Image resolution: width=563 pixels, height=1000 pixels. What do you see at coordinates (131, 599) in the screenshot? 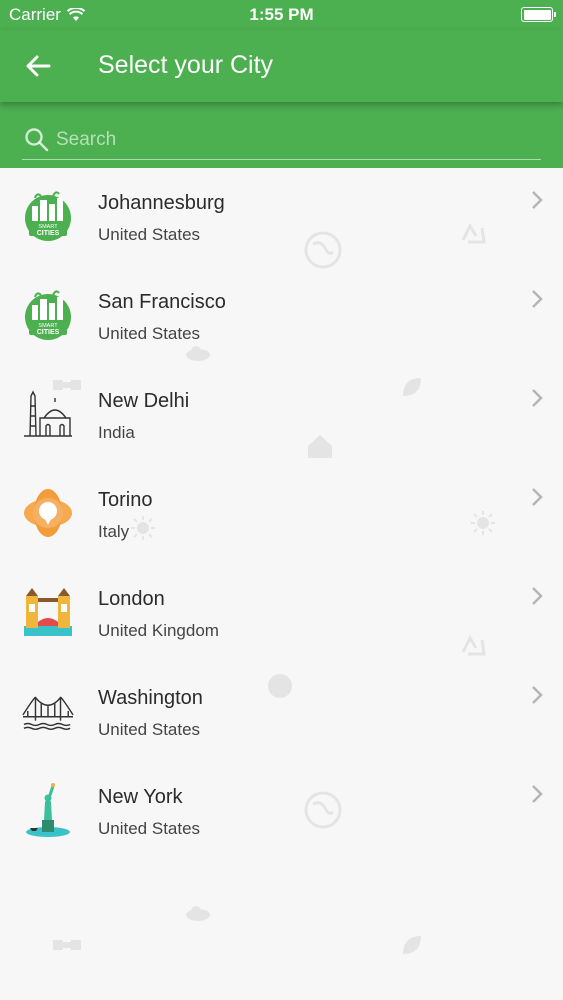
I see `city-name: London` at bounding box center [131, 599].